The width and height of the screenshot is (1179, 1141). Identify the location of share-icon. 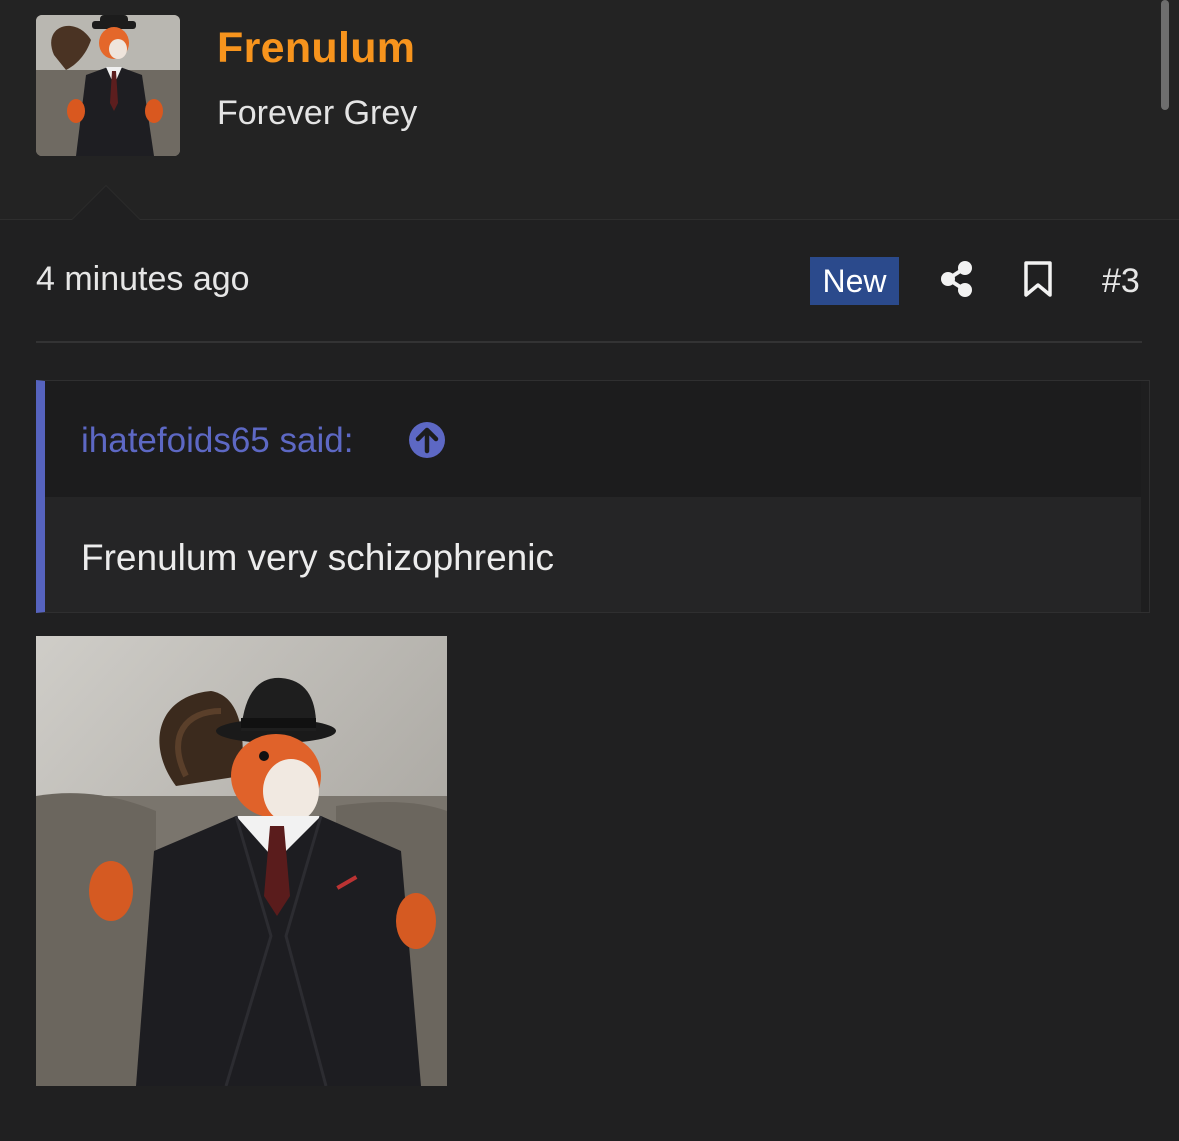
(957, 279).